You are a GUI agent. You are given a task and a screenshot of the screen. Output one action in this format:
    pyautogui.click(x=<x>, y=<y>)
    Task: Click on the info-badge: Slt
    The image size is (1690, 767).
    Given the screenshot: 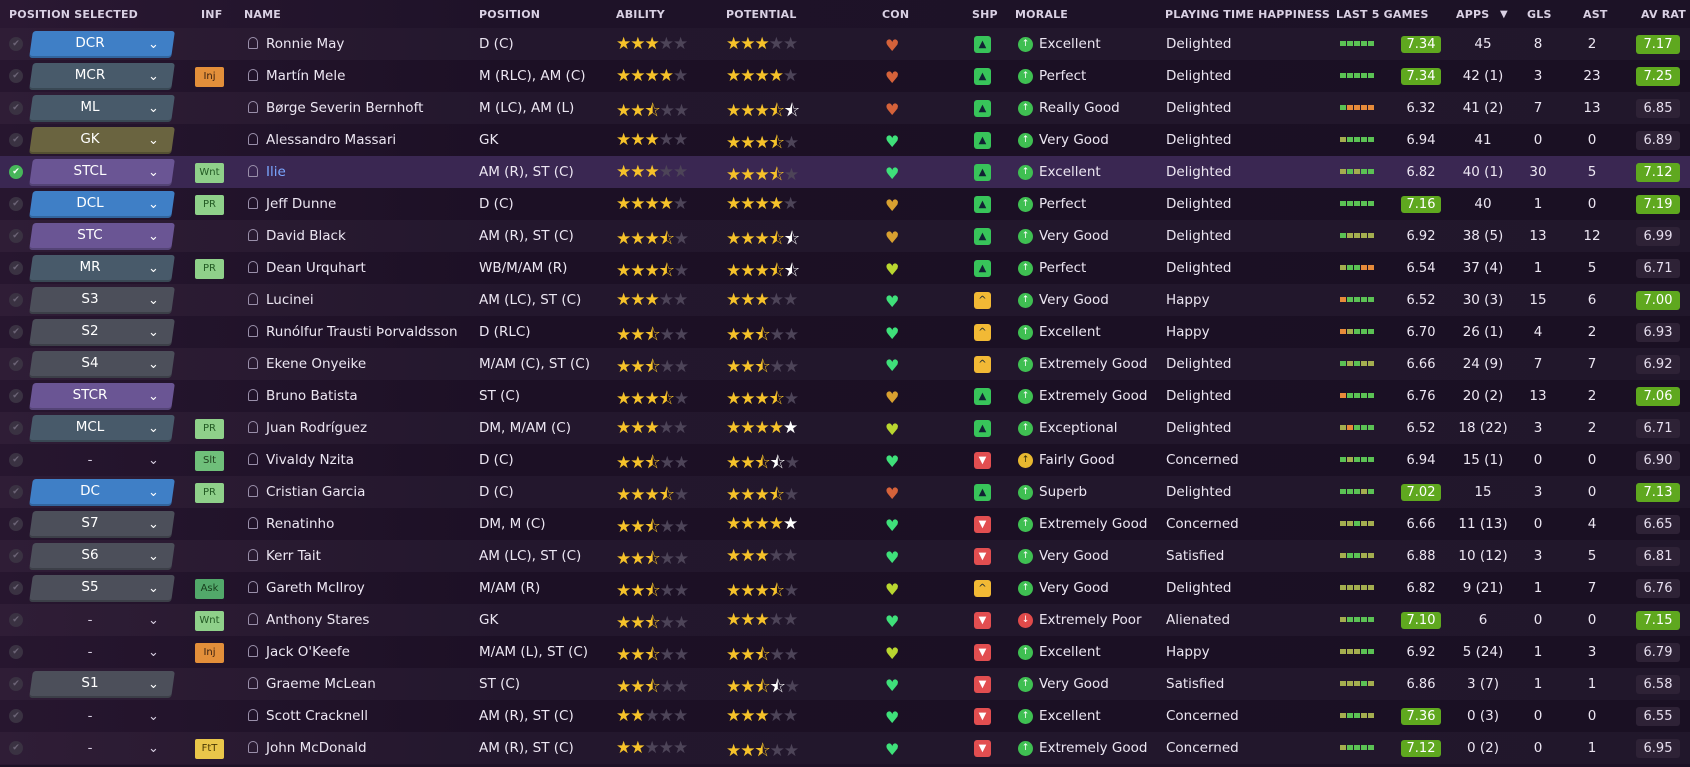 What is the action you would take?
    pyautogui.click(x=209, y=461)
    